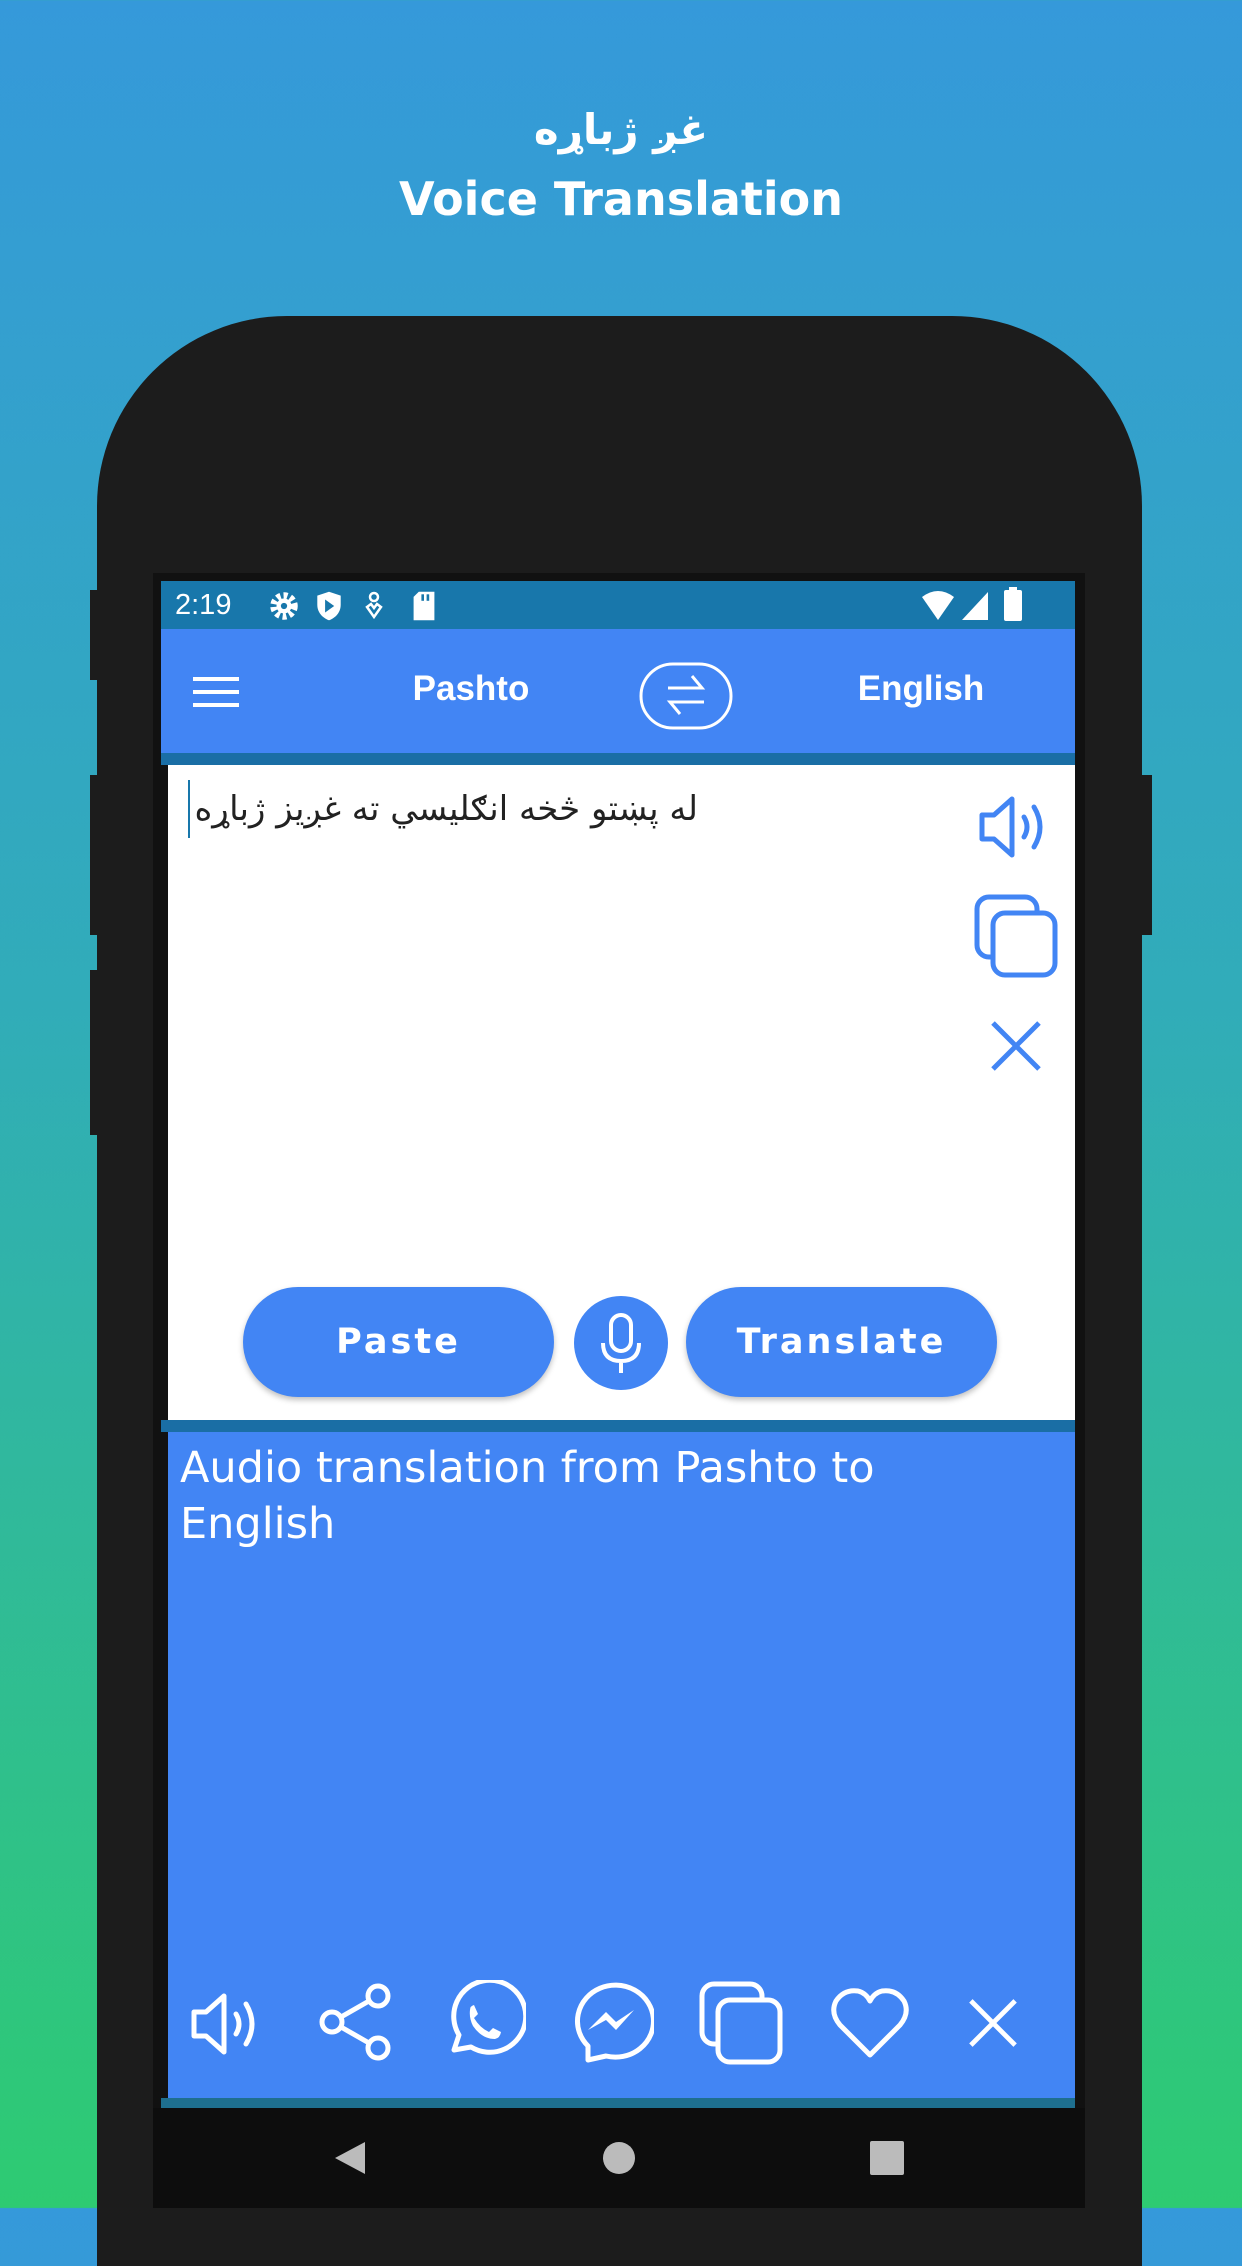 This screenshot has height=2266, width=1242. I want to click on messenger-icon, so click(611, 2023).